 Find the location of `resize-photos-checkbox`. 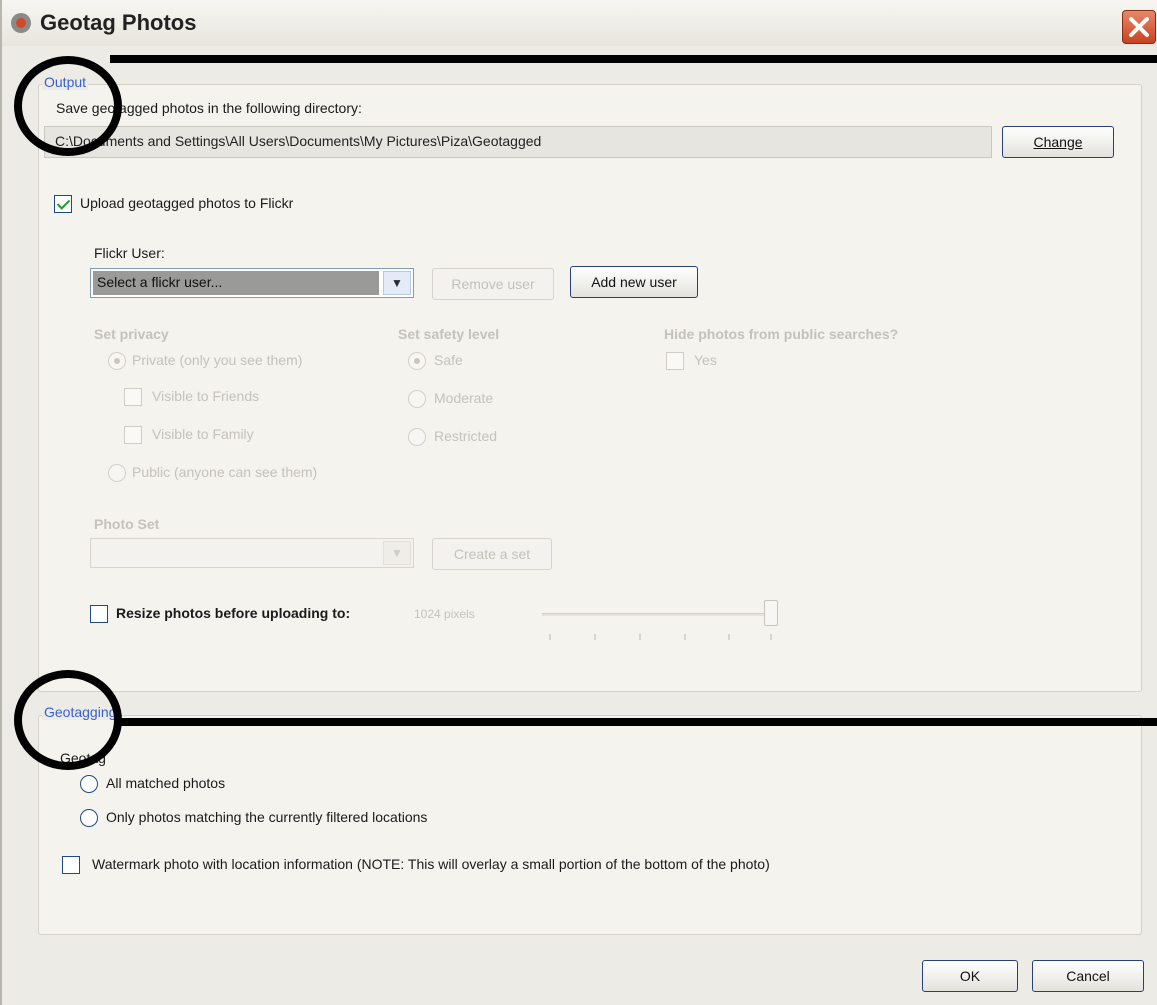

resize-photos-checkbox is located at coordinates (99, 614).